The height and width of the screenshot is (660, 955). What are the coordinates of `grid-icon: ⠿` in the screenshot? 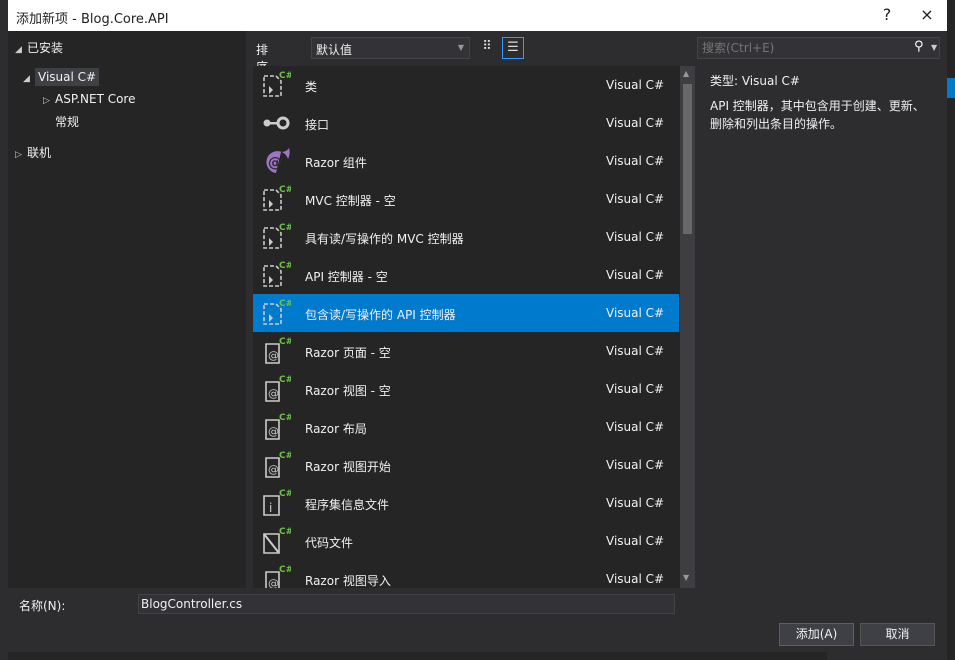 It's located at (487, 46).